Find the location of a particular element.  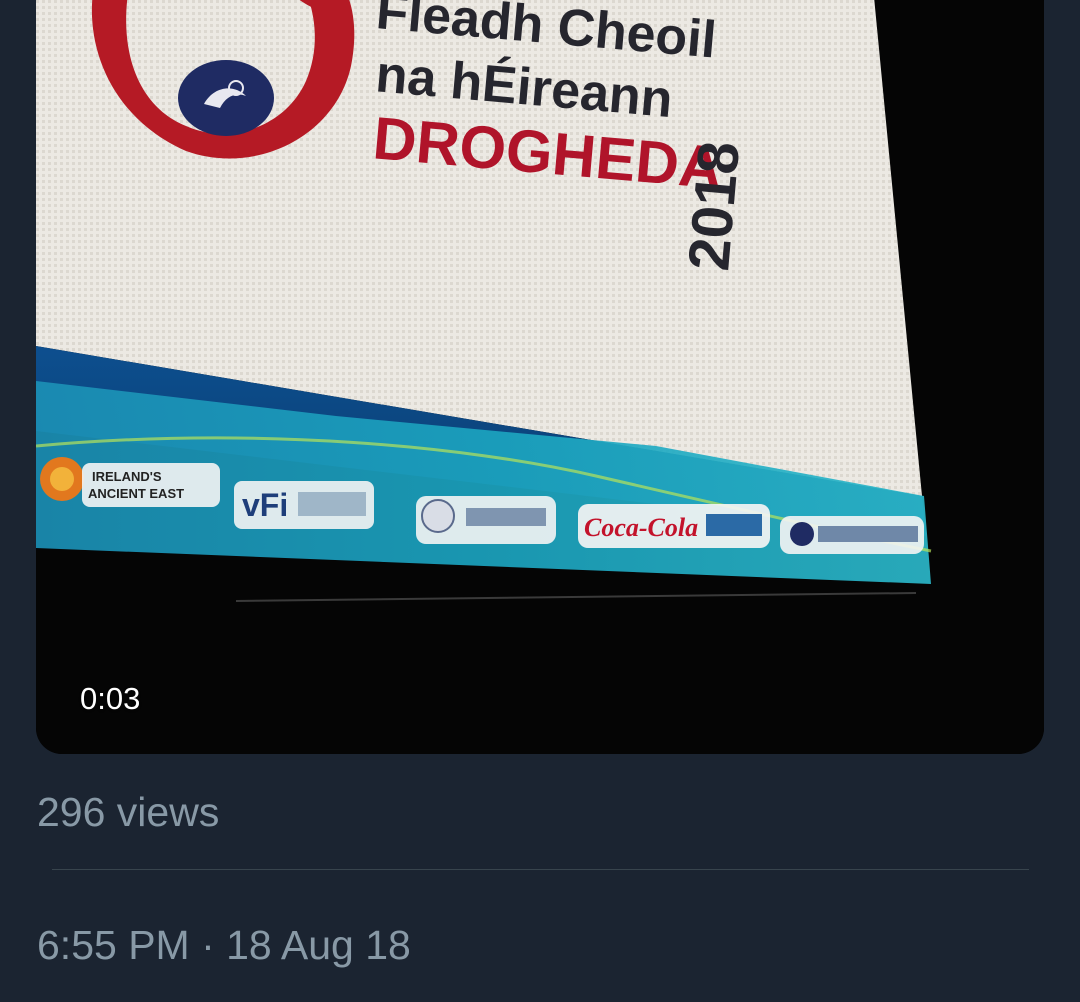

sponsor-vfi: vFi is located at coordinates (304, 505).